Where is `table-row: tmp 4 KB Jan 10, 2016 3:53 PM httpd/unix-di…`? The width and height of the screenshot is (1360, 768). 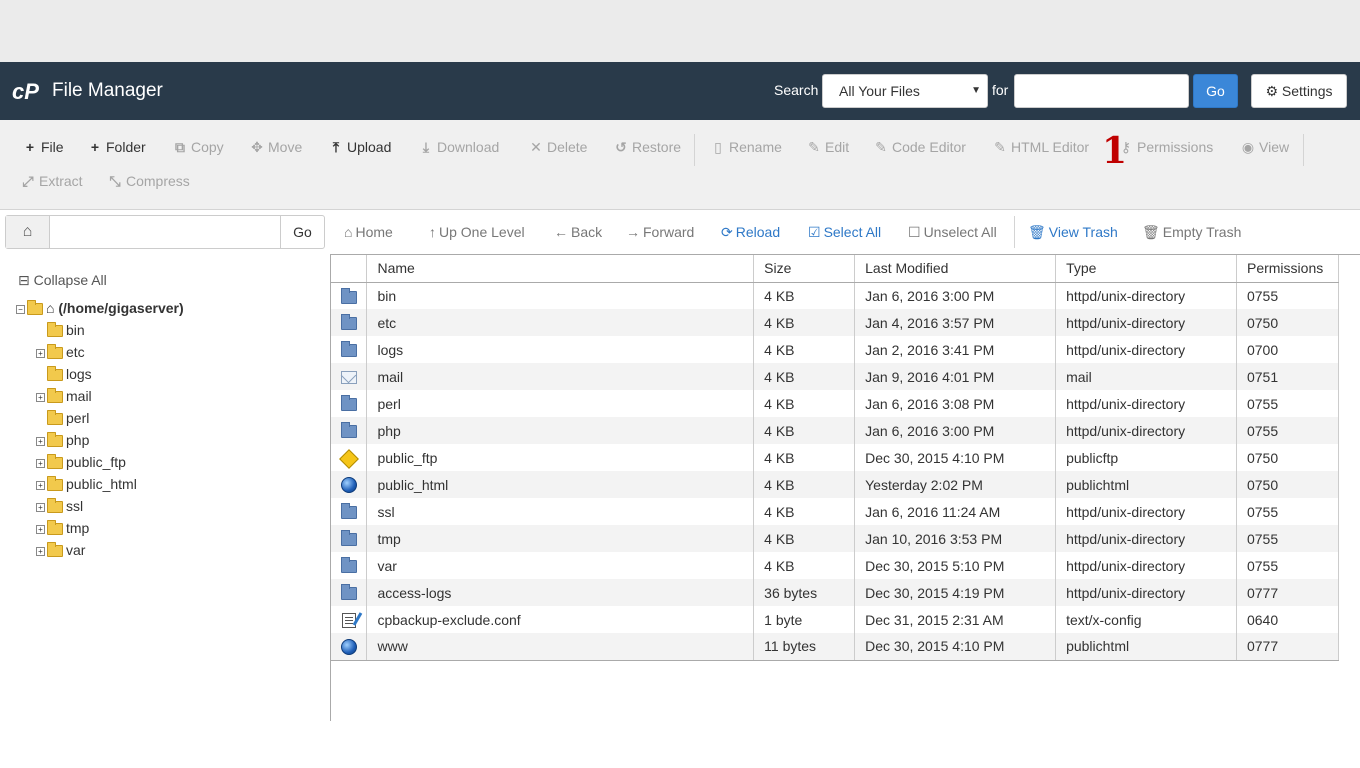
table-row: tmp 4 KB Jan 10, 2016 3:53 PM httpd/unix-di… is located at coordinates (835, 538).